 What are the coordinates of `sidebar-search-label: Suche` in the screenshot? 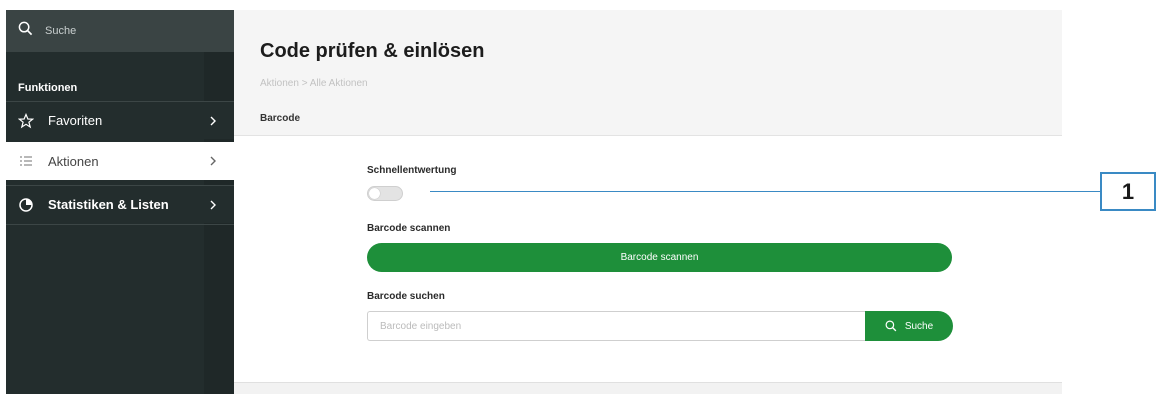 It's located at (61, 31).